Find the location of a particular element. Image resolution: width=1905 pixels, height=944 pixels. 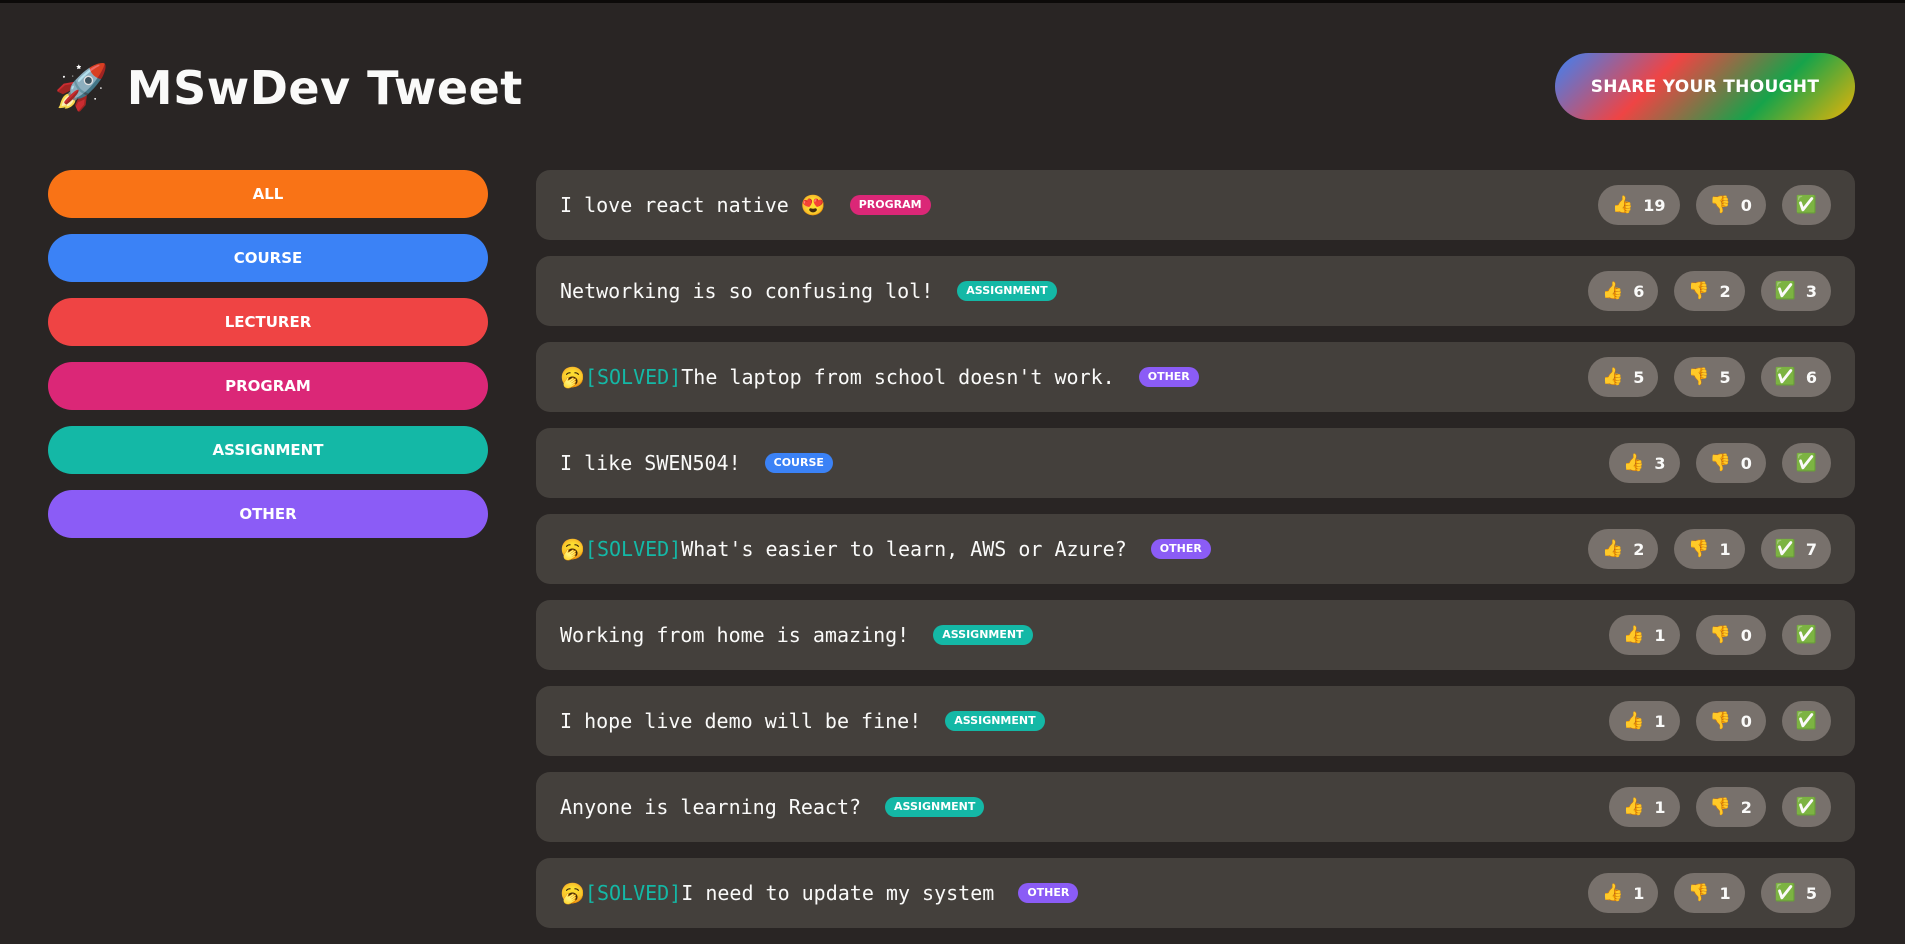

solved-button: ✅ 6 is located at coordinates (1795, 377).